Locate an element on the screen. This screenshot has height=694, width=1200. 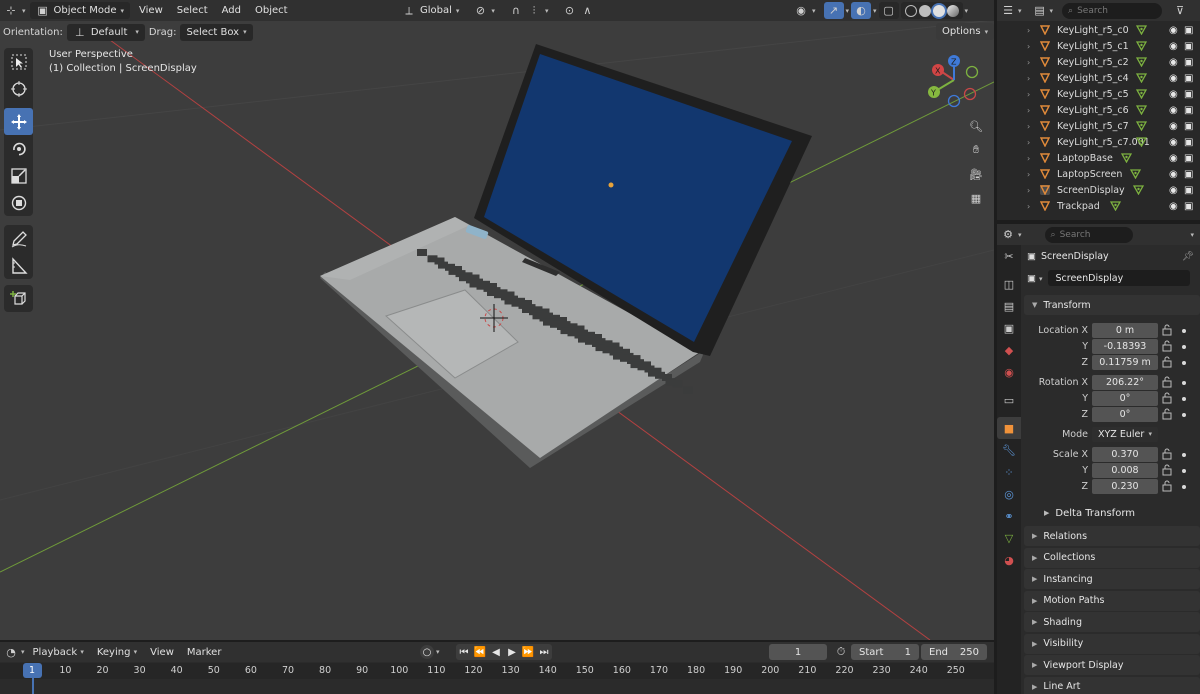
object-tab: ■ is located at coordinates (1009, 428).